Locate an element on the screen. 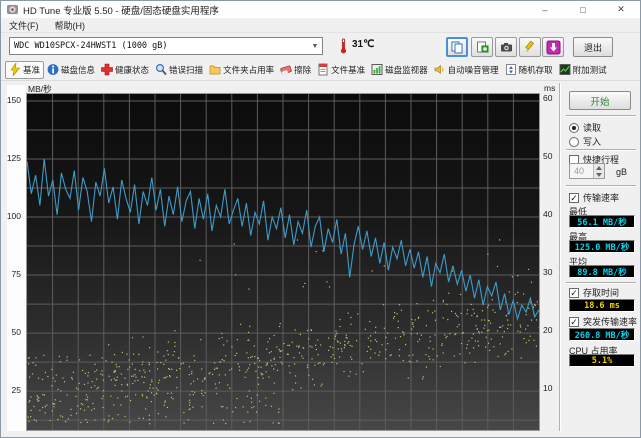 This screenshot has width=641, height=438. monitor-chart-icon is located at coordinates (377, 69).